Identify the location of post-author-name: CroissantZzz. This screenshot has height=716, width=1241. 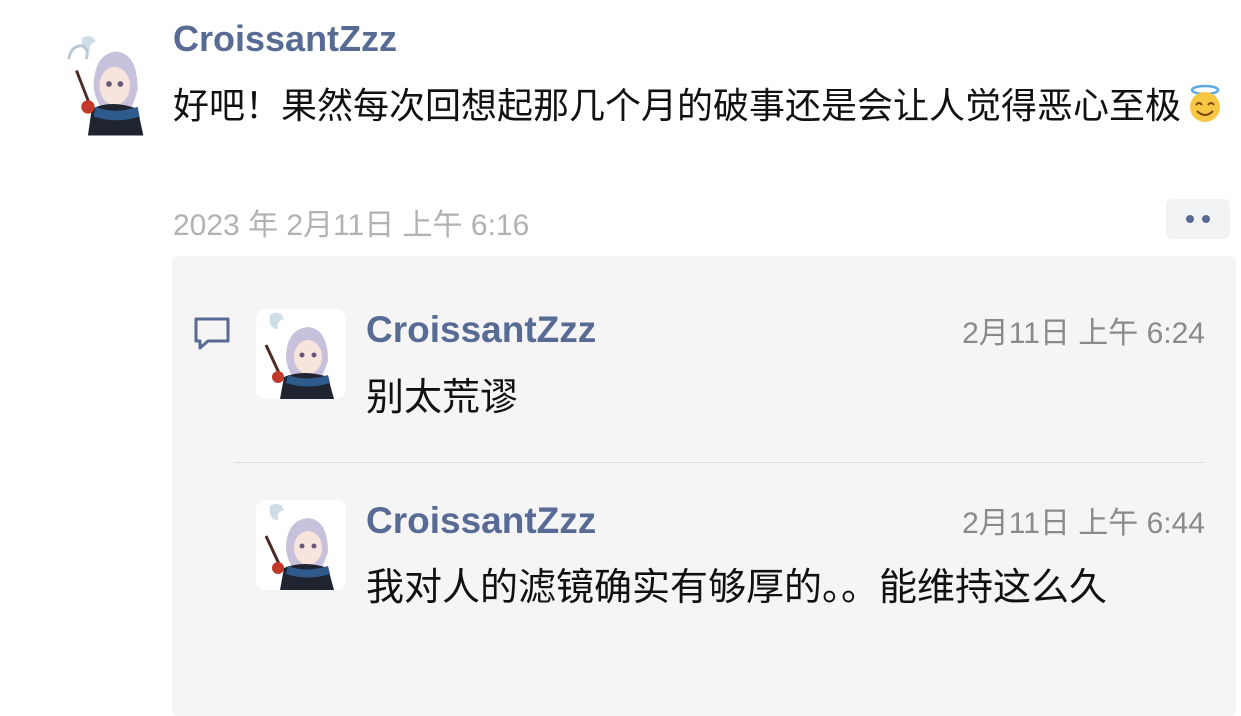
(285, 39).